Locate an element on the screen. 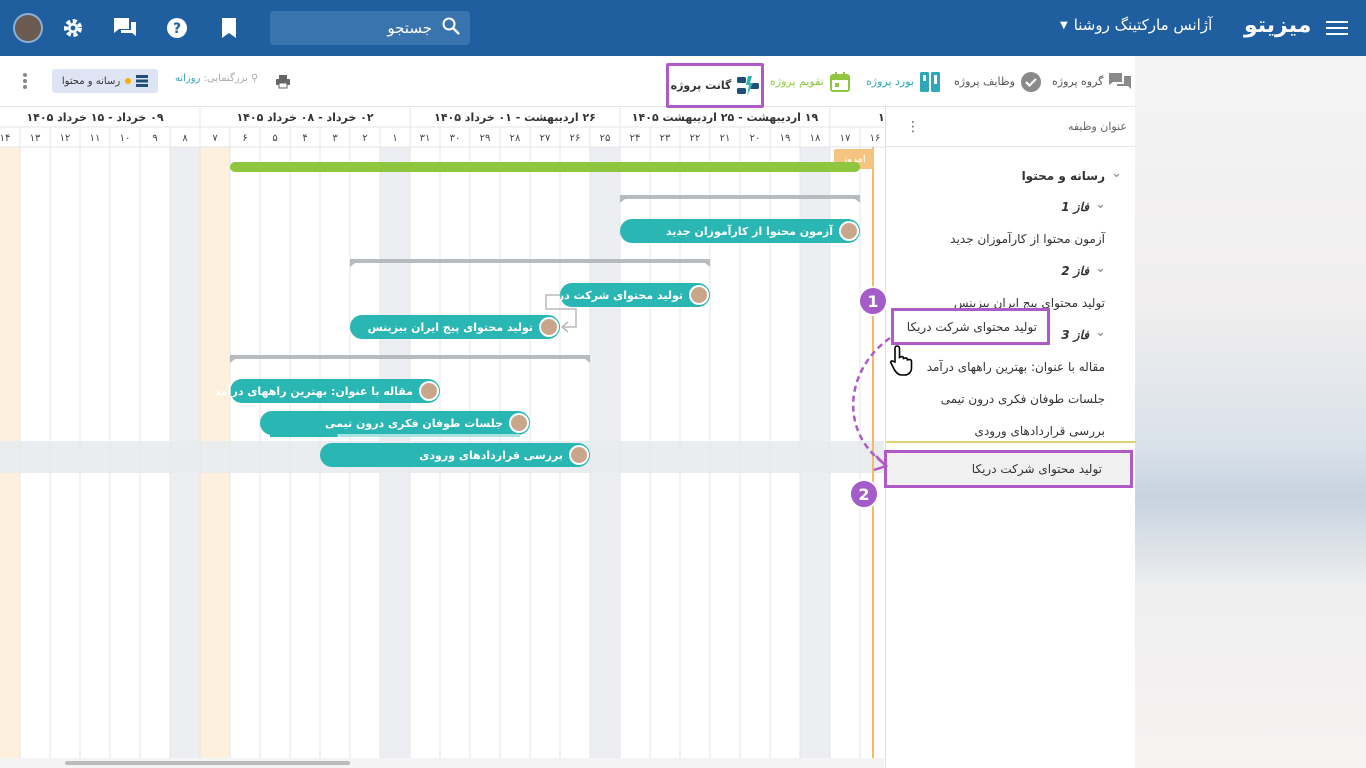 The image size is (1366, 768). chat-icon is located at coordinates (125, 28).